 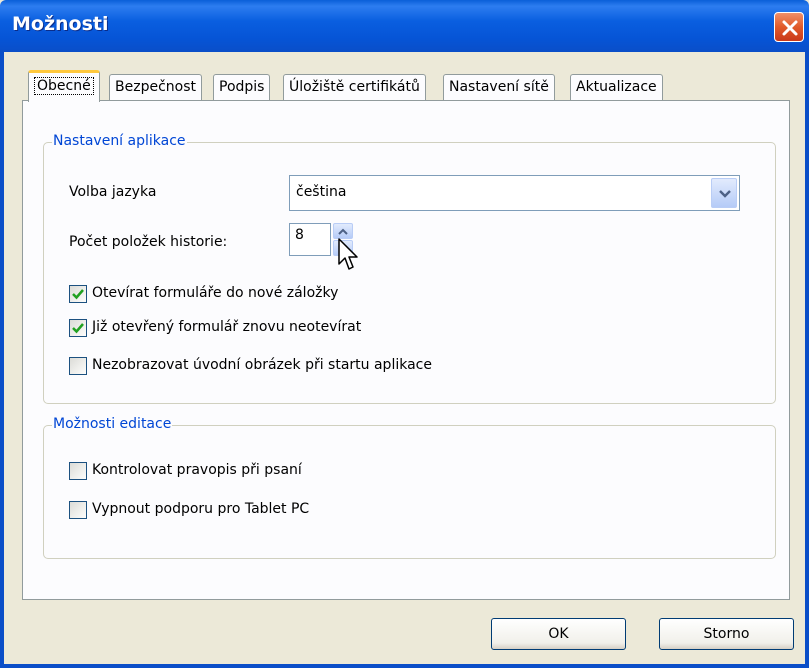 What do you see at coordinates (726, 634) in the screenshot?
I see `cancel-button: Storno` at bounding box center [726, 634].